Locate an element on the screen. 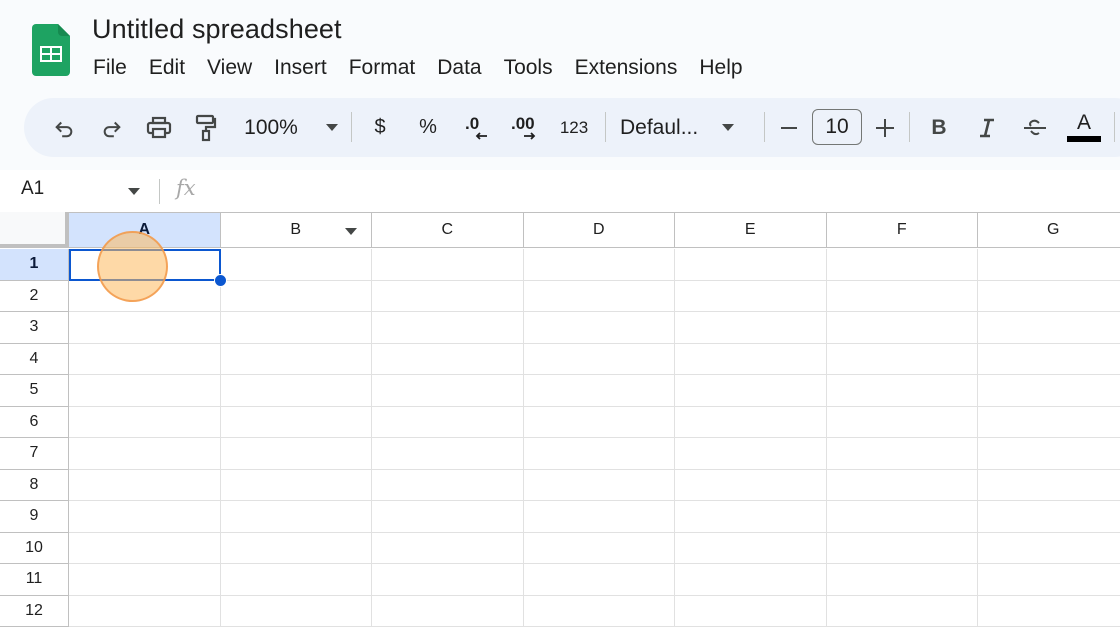 The width and height of the screenshot is (1120, 630). cell-c1 is located at coordinates (448, 265).